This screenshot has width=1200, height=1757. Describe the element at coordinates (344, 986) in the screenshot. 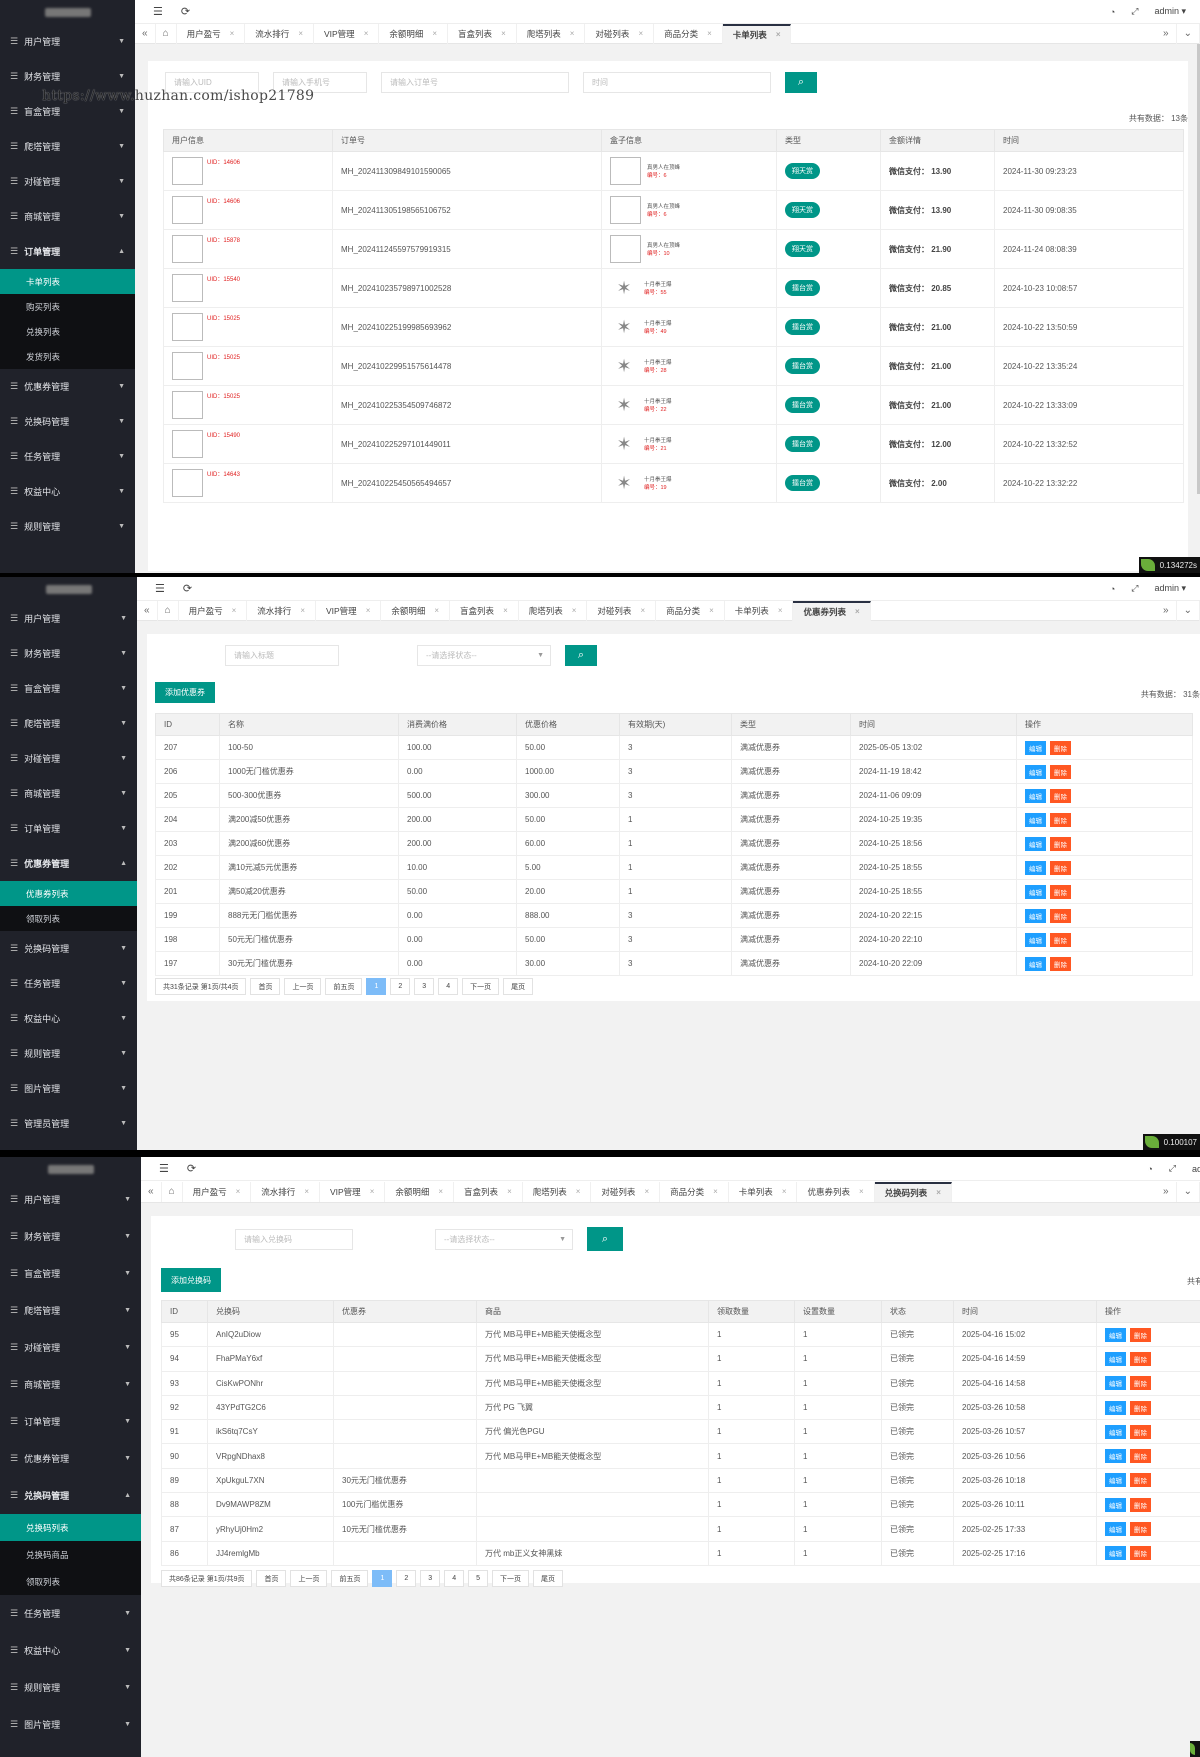

I see `page-prev5-button: 前五页` at that location.